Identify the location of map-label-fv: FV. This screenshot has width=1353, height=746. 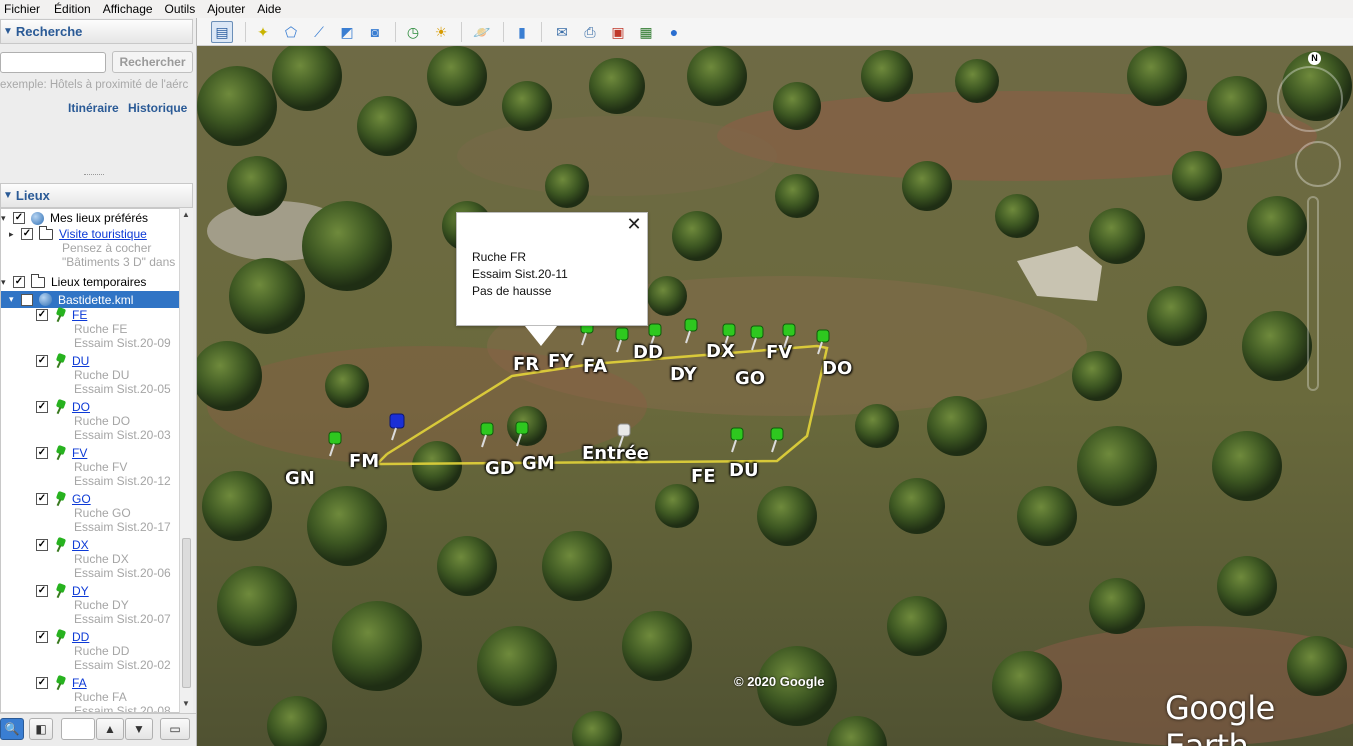
(779, 352).